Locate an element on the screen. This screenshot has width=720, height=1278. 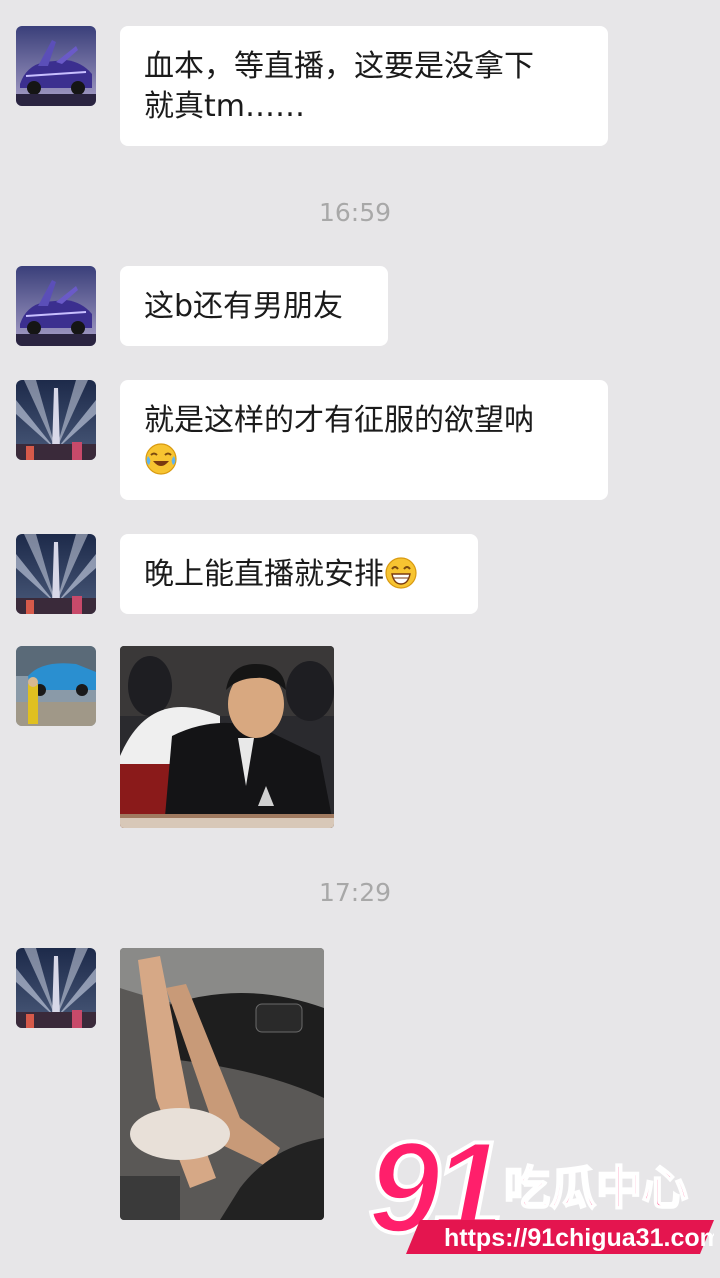
timestamp: 17:29 is located at coordinates (355, 892).